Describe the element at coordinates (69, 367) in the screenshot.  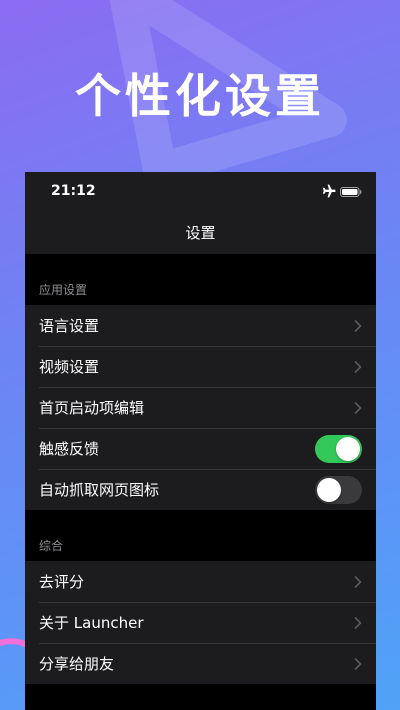
I see `row-label: 视频设置` at that location.